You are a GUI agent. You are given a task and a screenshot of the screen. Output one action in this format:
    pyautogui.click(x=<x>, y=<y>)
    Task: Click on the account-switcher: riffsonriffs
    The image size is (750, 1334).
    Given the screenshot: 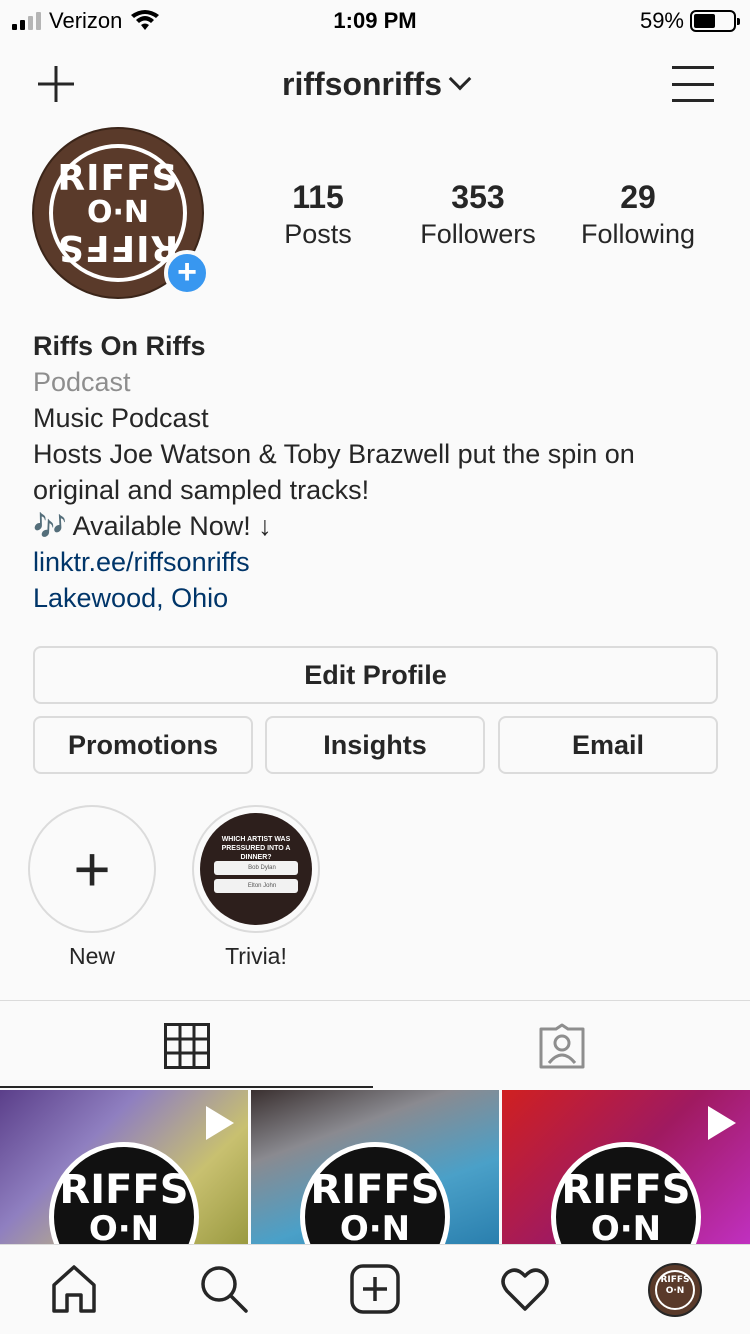 What is the action you would take?
    pyautogui.click(x=375, y=84)
    